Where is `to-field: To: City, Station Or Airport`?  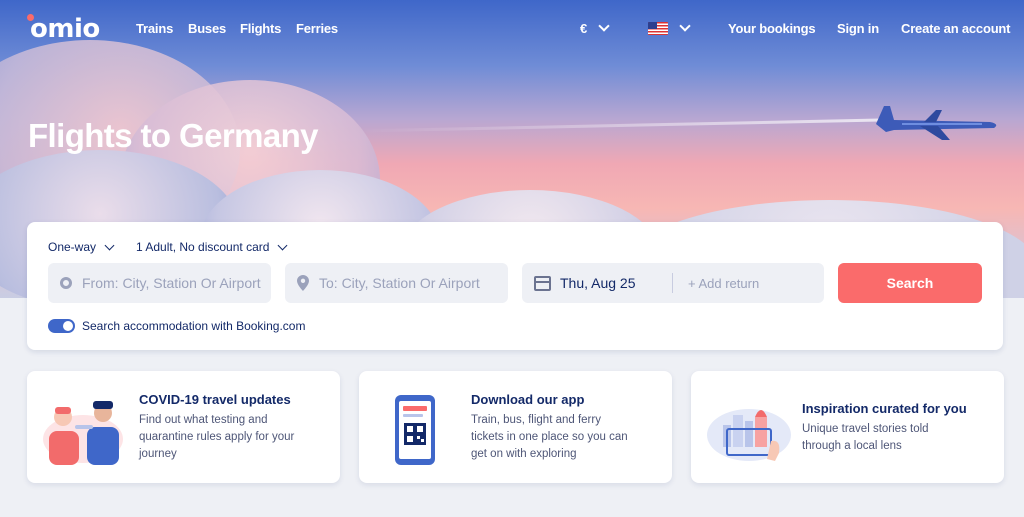 to-field: To: City, Station Or Airport is located at coordinates (396, 283).